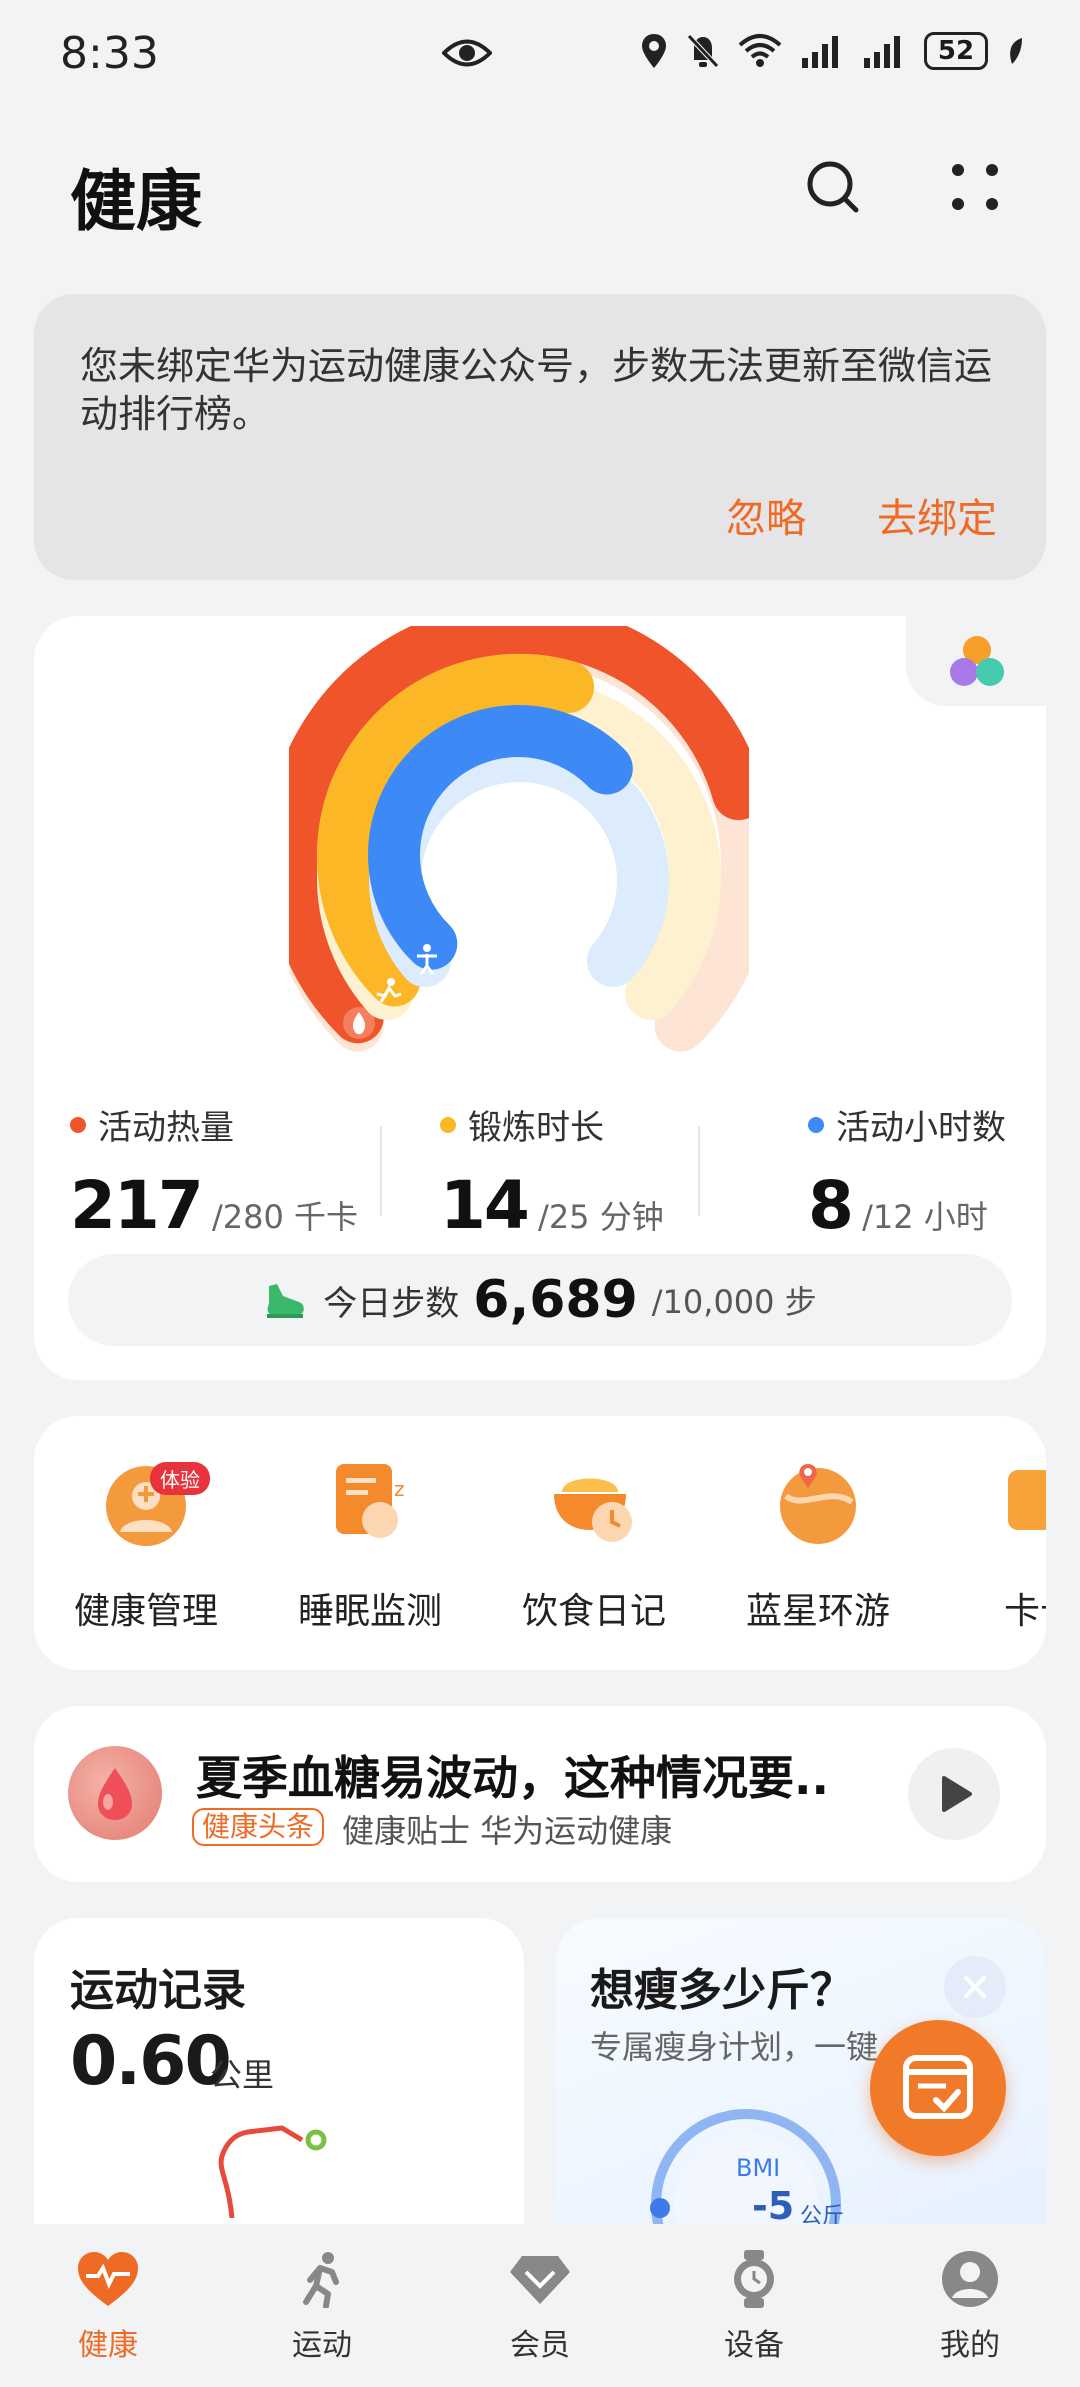  What do you see at coordinates (754, 2345) in the screenshot?
I see `nav-label: 设备` at bounding box center [754, 2345].